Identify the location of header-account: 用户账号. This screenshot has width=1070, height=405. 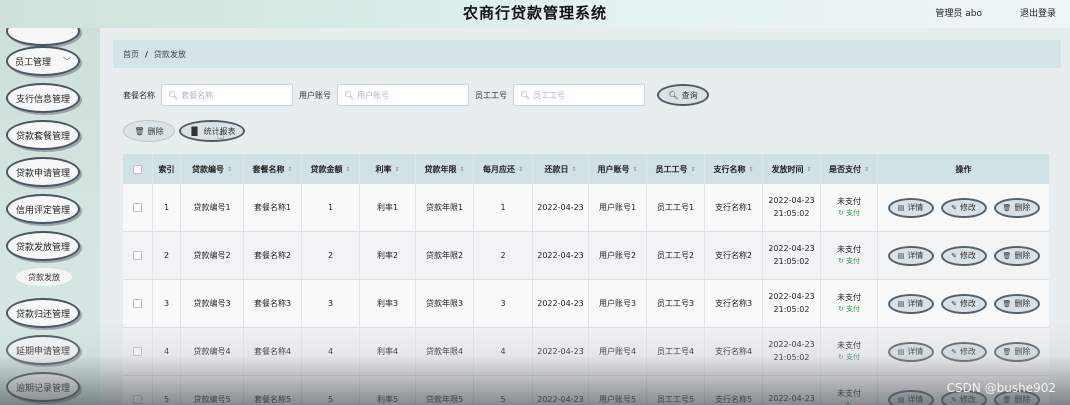
(618, 169).